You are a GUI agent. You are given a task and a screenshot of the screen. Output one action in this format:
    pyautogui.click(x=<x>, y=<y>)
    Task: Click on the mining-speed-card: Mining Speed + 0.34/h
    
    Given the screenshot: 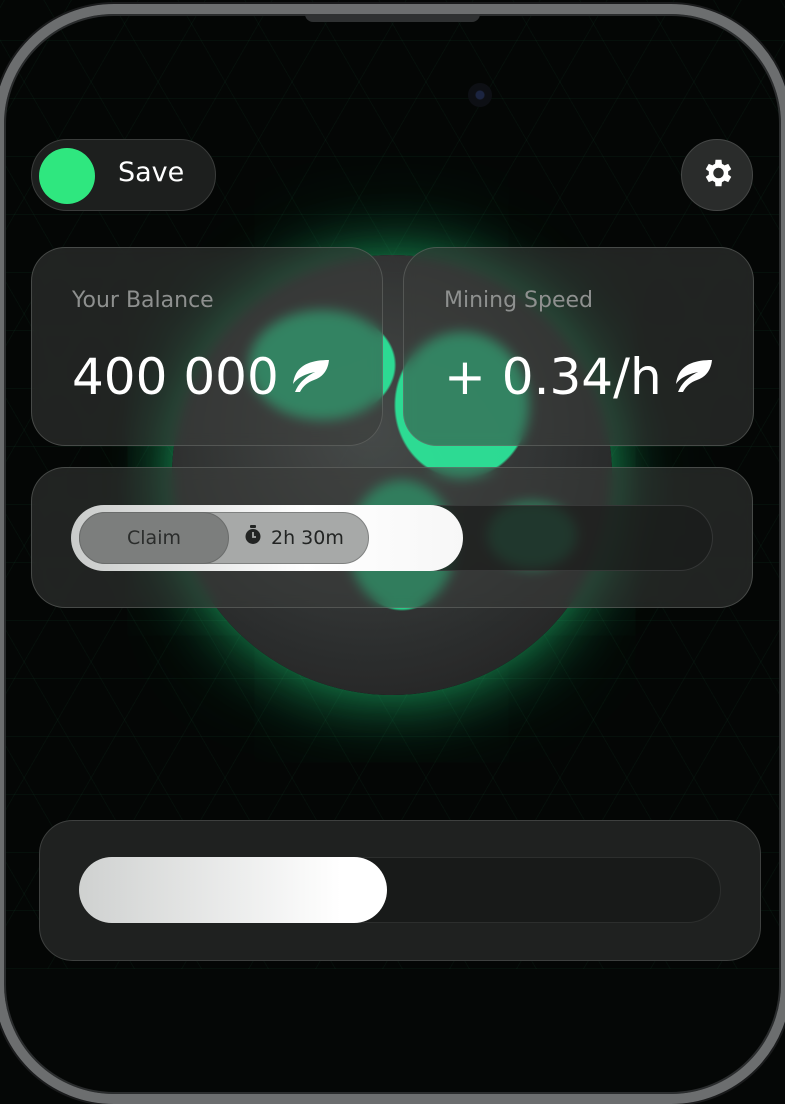 What is the action you would take?
    pyautogui.click(x=578, y=346)
    